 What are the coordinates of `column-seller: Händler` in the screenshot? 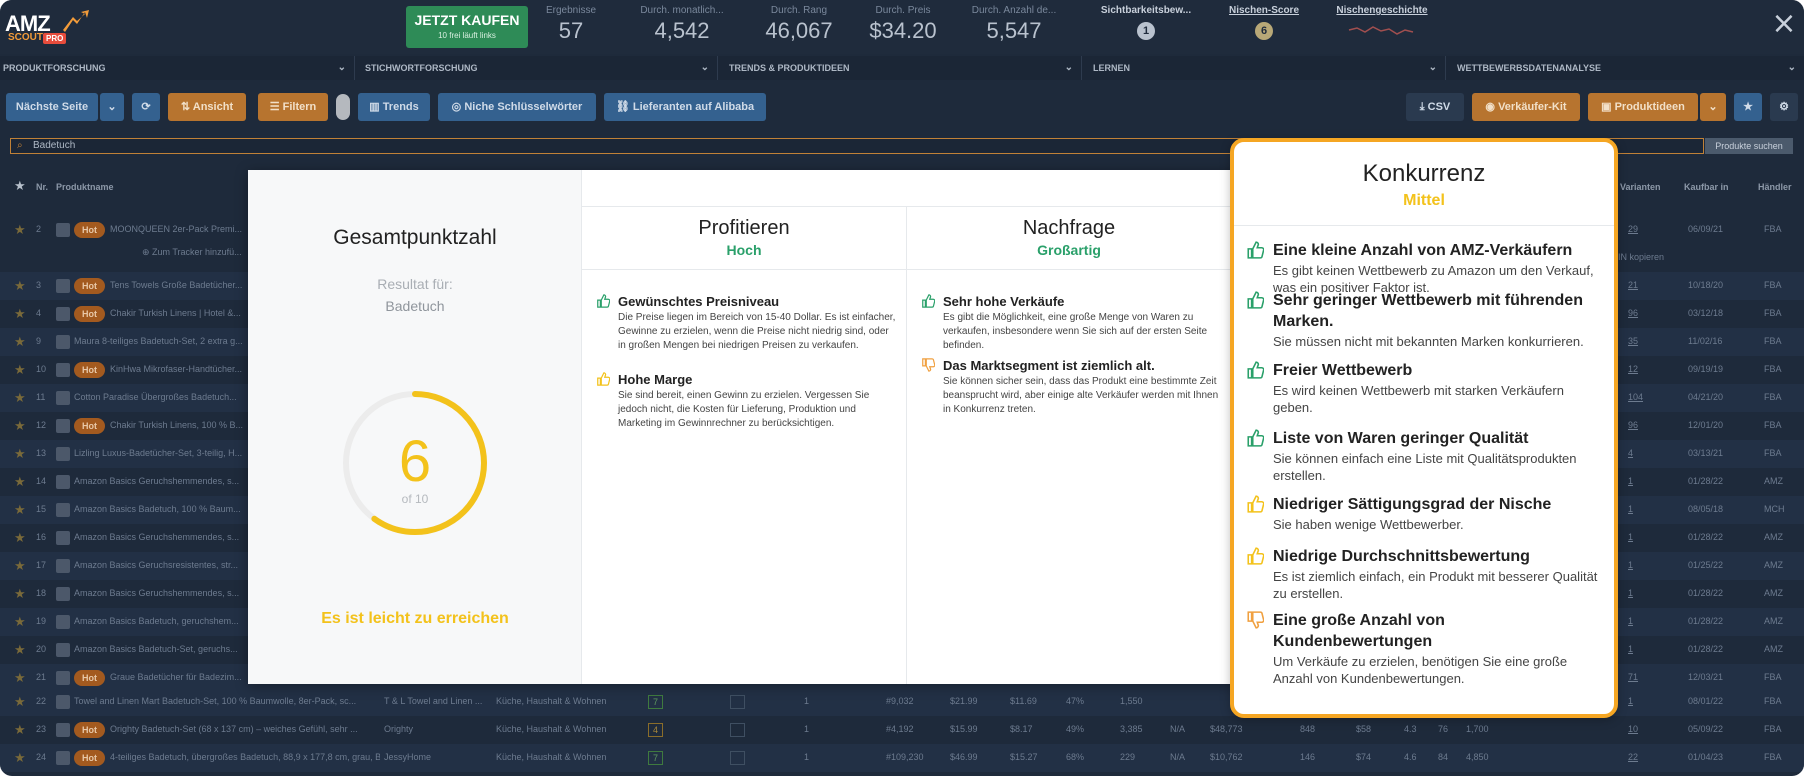 It's located at (1775, 187).